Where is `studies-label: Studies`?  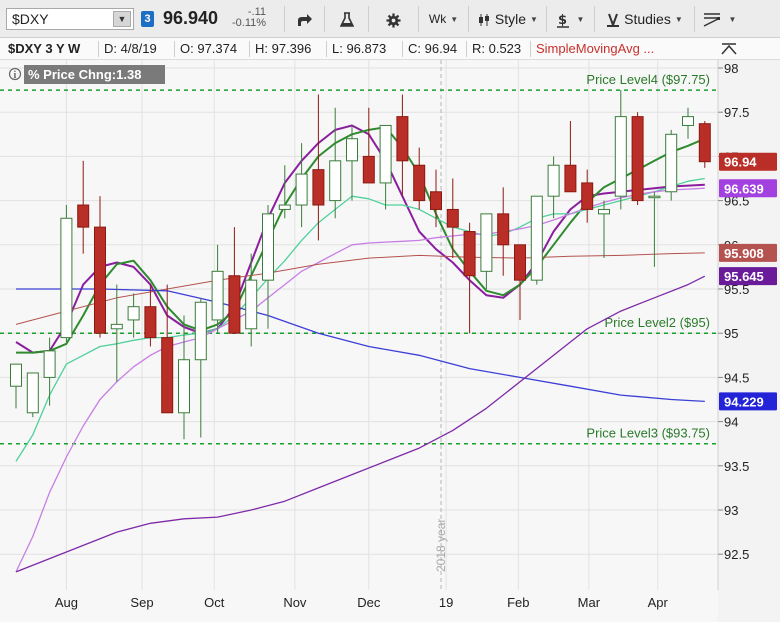 studies-label: Studies is located at coordinates (647, 19).